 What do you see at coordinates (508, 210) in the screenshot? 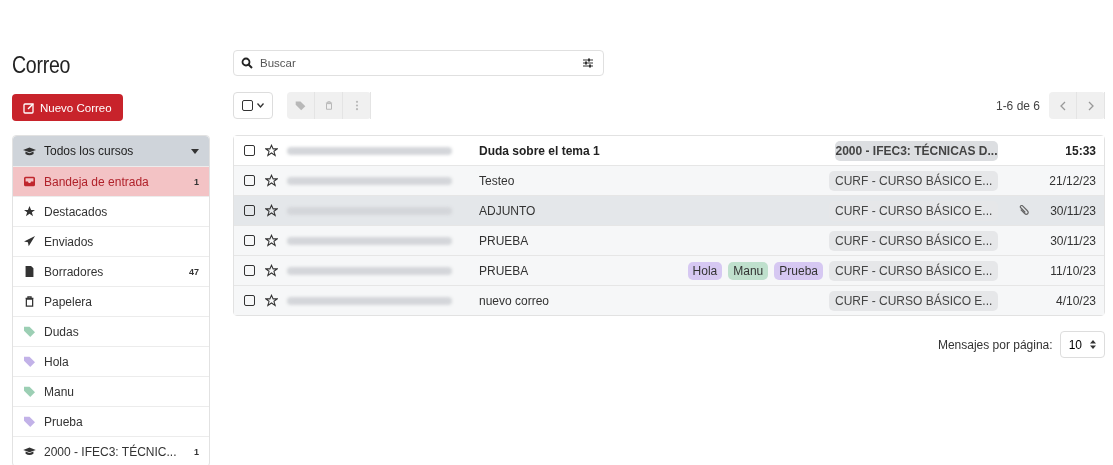
I see `message-subject: ADJUNTO` at bounding box center [508, 210].